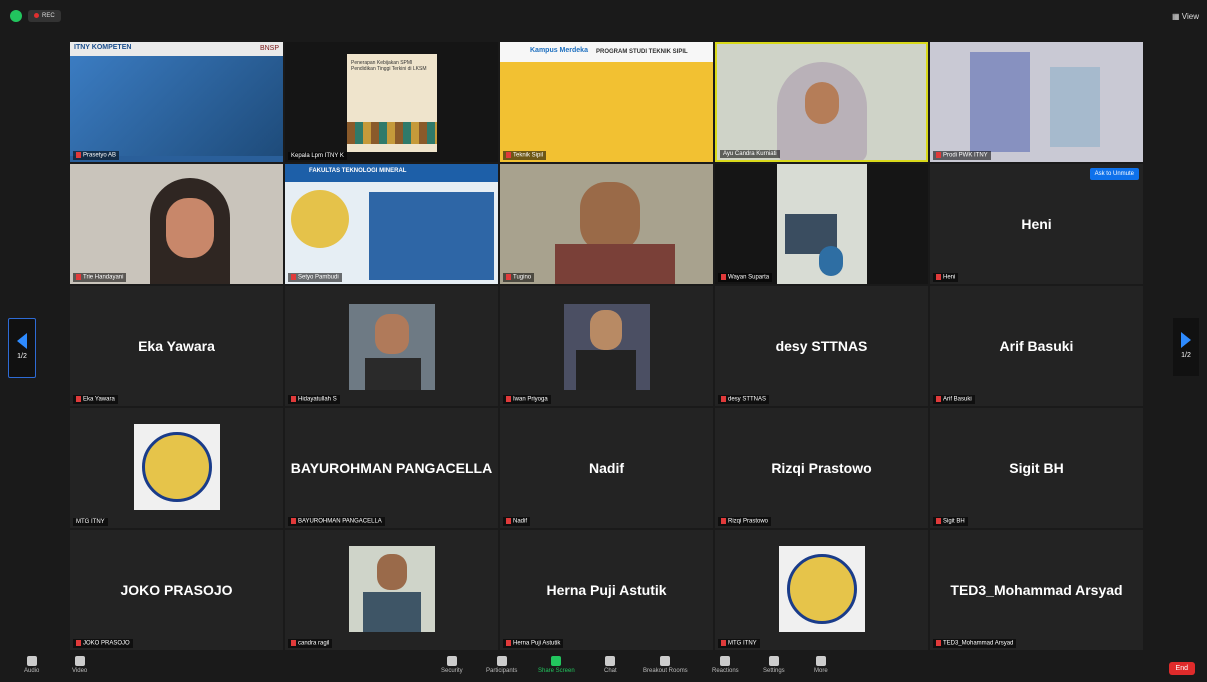 The width and height of the screenshot is (1207, 682). What do you see at coordinates (821, 102) in the screenshot?
I see `participant-tile: Ayu Candra Kurniati` at bounding box center [821, 102].